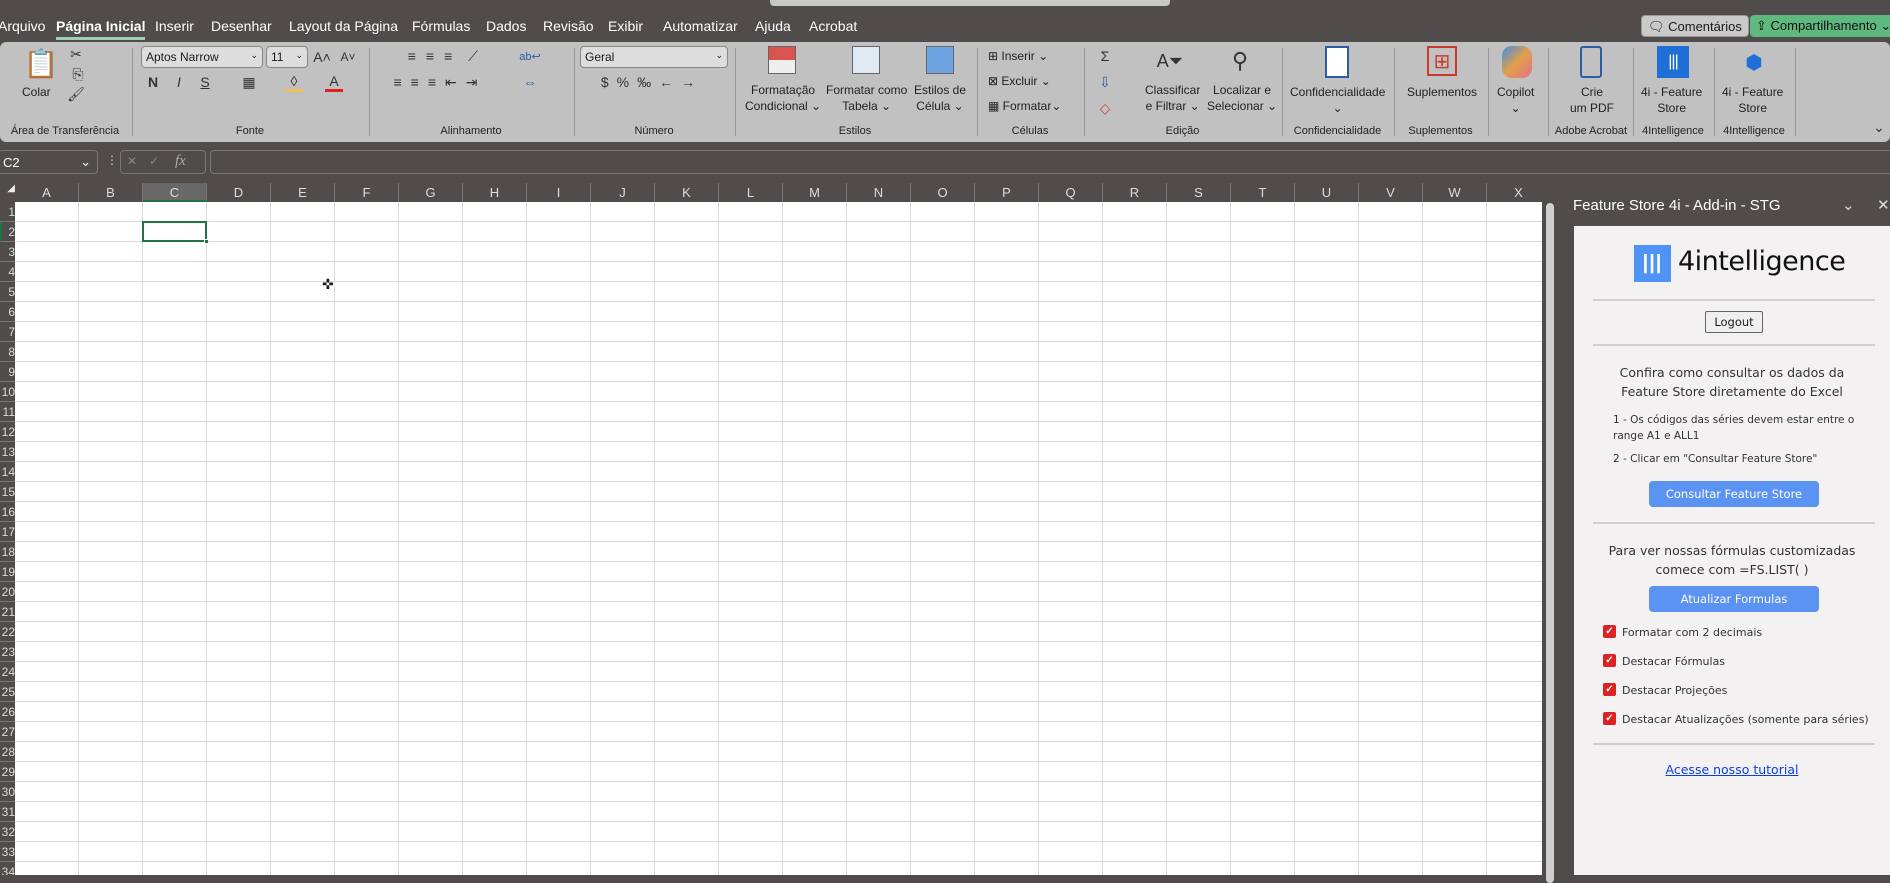 The width and height of the screenshot is (1890, 883). I want to click on confidentiality-icon, so click(1337, 62).